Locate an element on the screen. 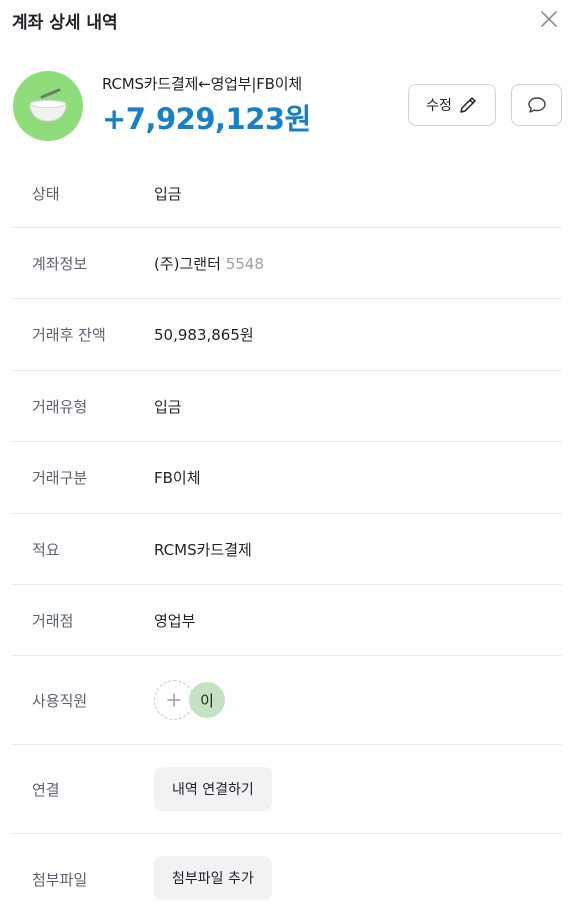 This screenshot has width=576, height=912. detail-row-attachment: 첨부파일 첨부파일 추가 is located at coordinates (287, 873).